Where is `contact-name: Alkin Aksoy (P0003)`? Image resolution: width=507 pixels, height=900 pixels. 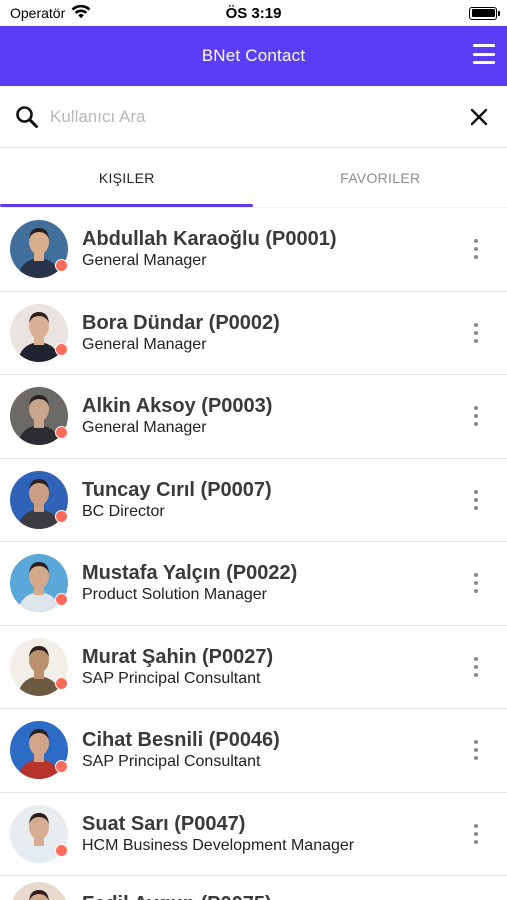 contact-name: Alkin Aksoy (P0003) is located at coordinates (177, 406).